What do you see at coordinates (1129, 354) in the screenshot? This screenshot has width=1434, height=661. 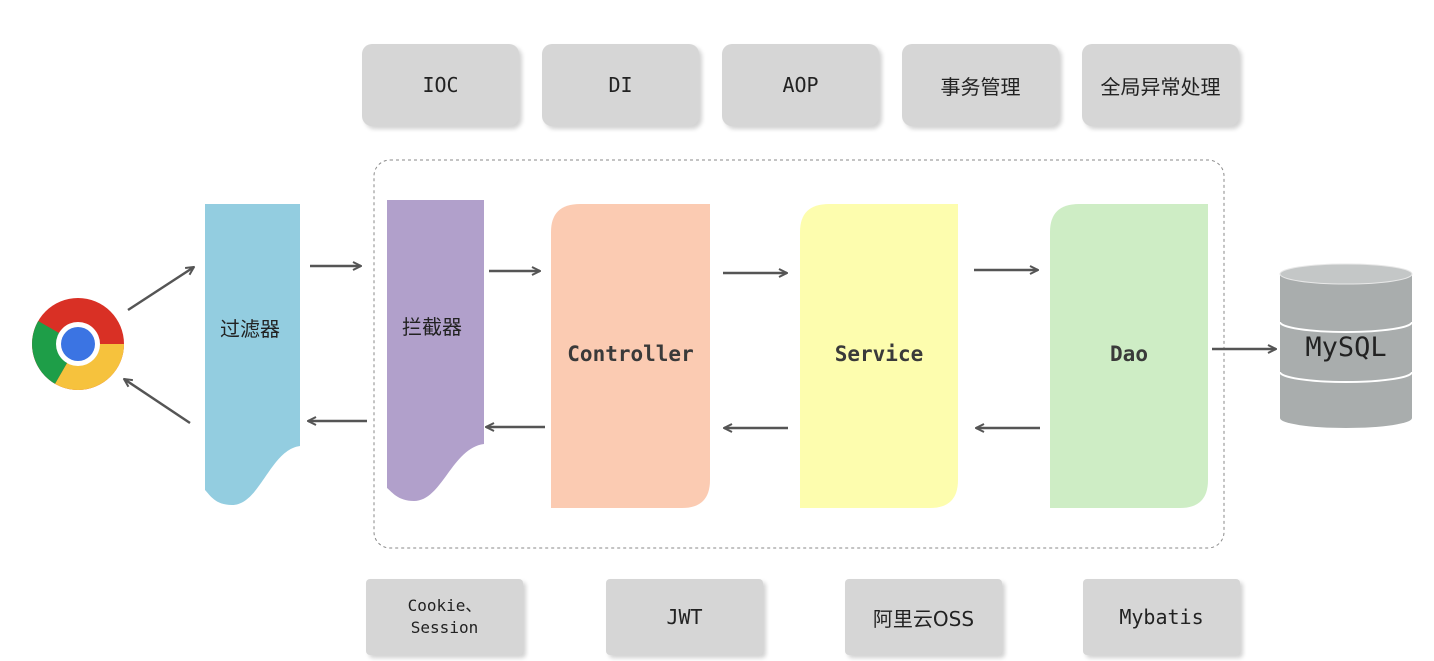 I see `dao-label: Dao` at bounding box center [1129, 354].